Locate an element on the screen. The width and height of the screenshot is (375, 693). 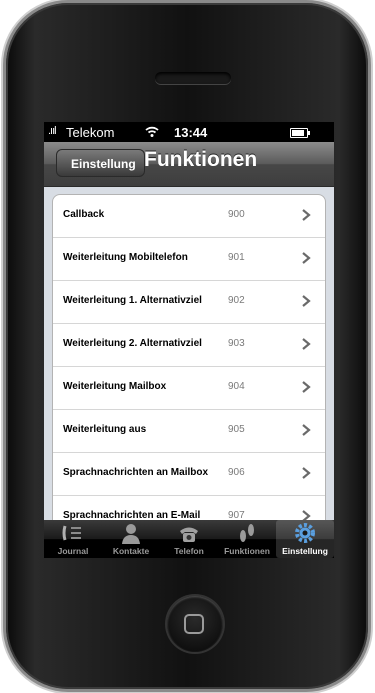
tab-einstellung: Einstellung is located at coordinates (305, 539).